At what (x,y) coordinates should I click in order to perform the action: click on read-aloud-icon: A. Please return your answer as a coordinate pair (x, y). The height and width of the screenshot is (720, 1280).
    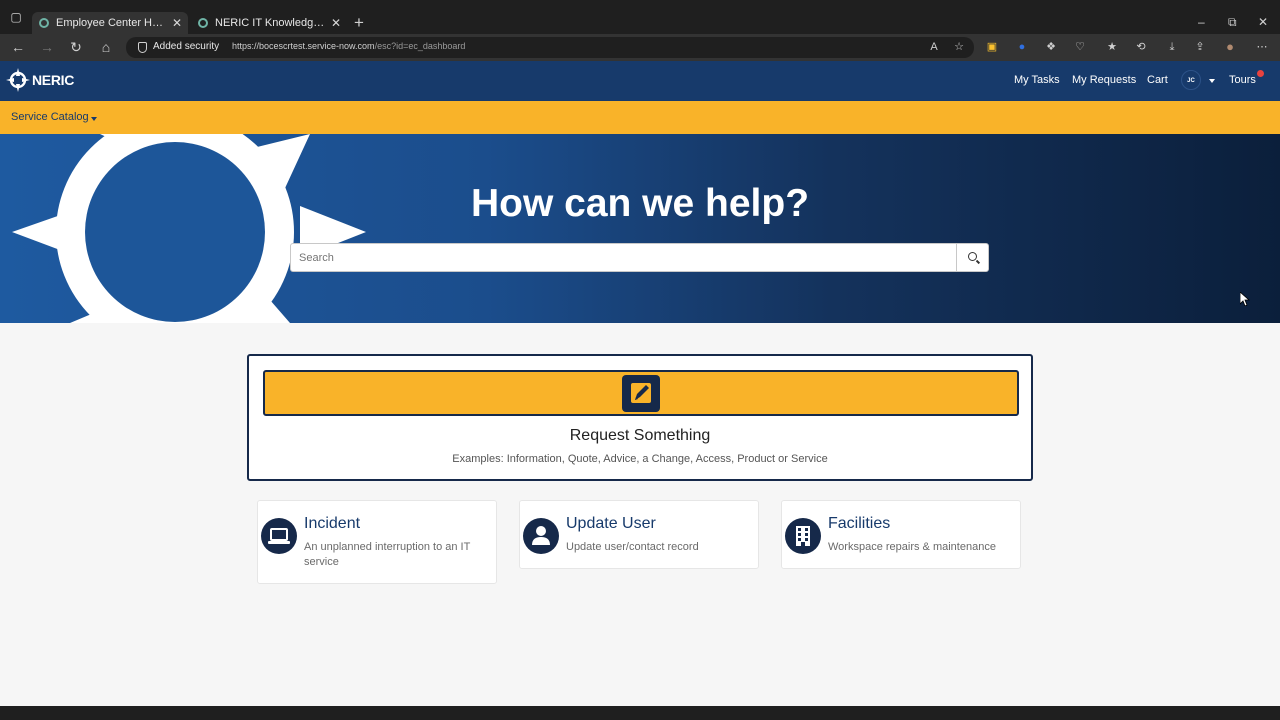
    Looking at the image, I should click on (934, 47).